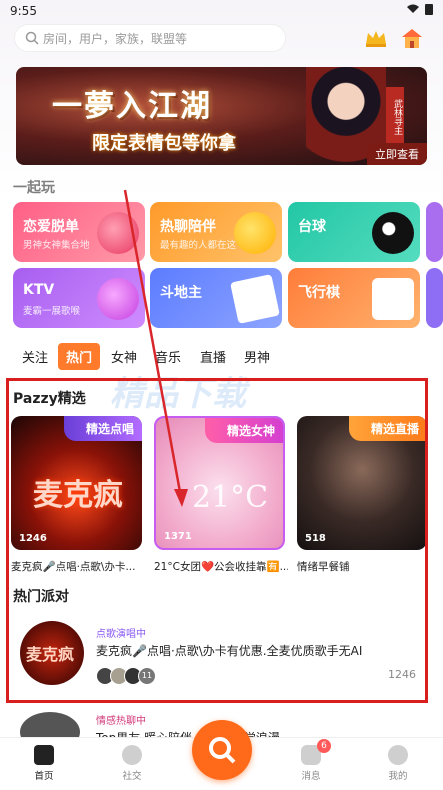  What do you see at coordinates (255, 299) in the screenshot?
I see `playing-cards-icon` at bounding box center [255, 299].